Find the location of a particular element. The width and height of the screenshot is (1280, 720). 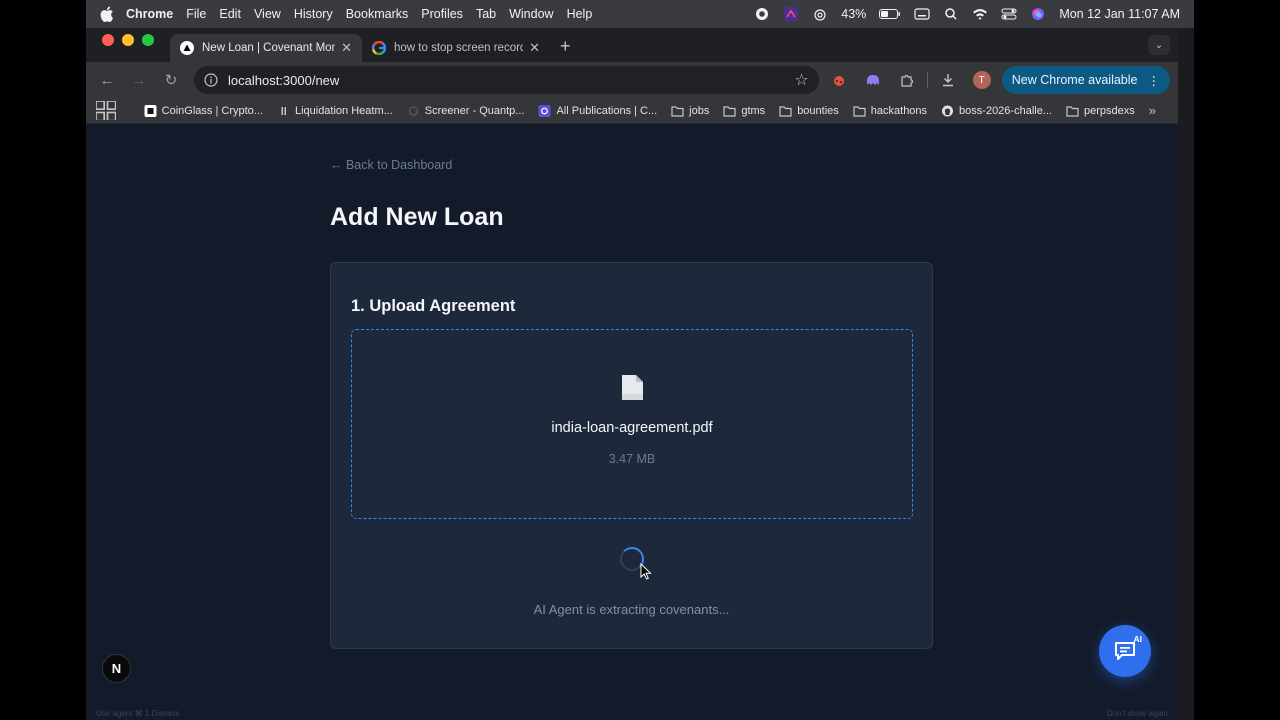

github-icon is located at coordinates (948, 110).